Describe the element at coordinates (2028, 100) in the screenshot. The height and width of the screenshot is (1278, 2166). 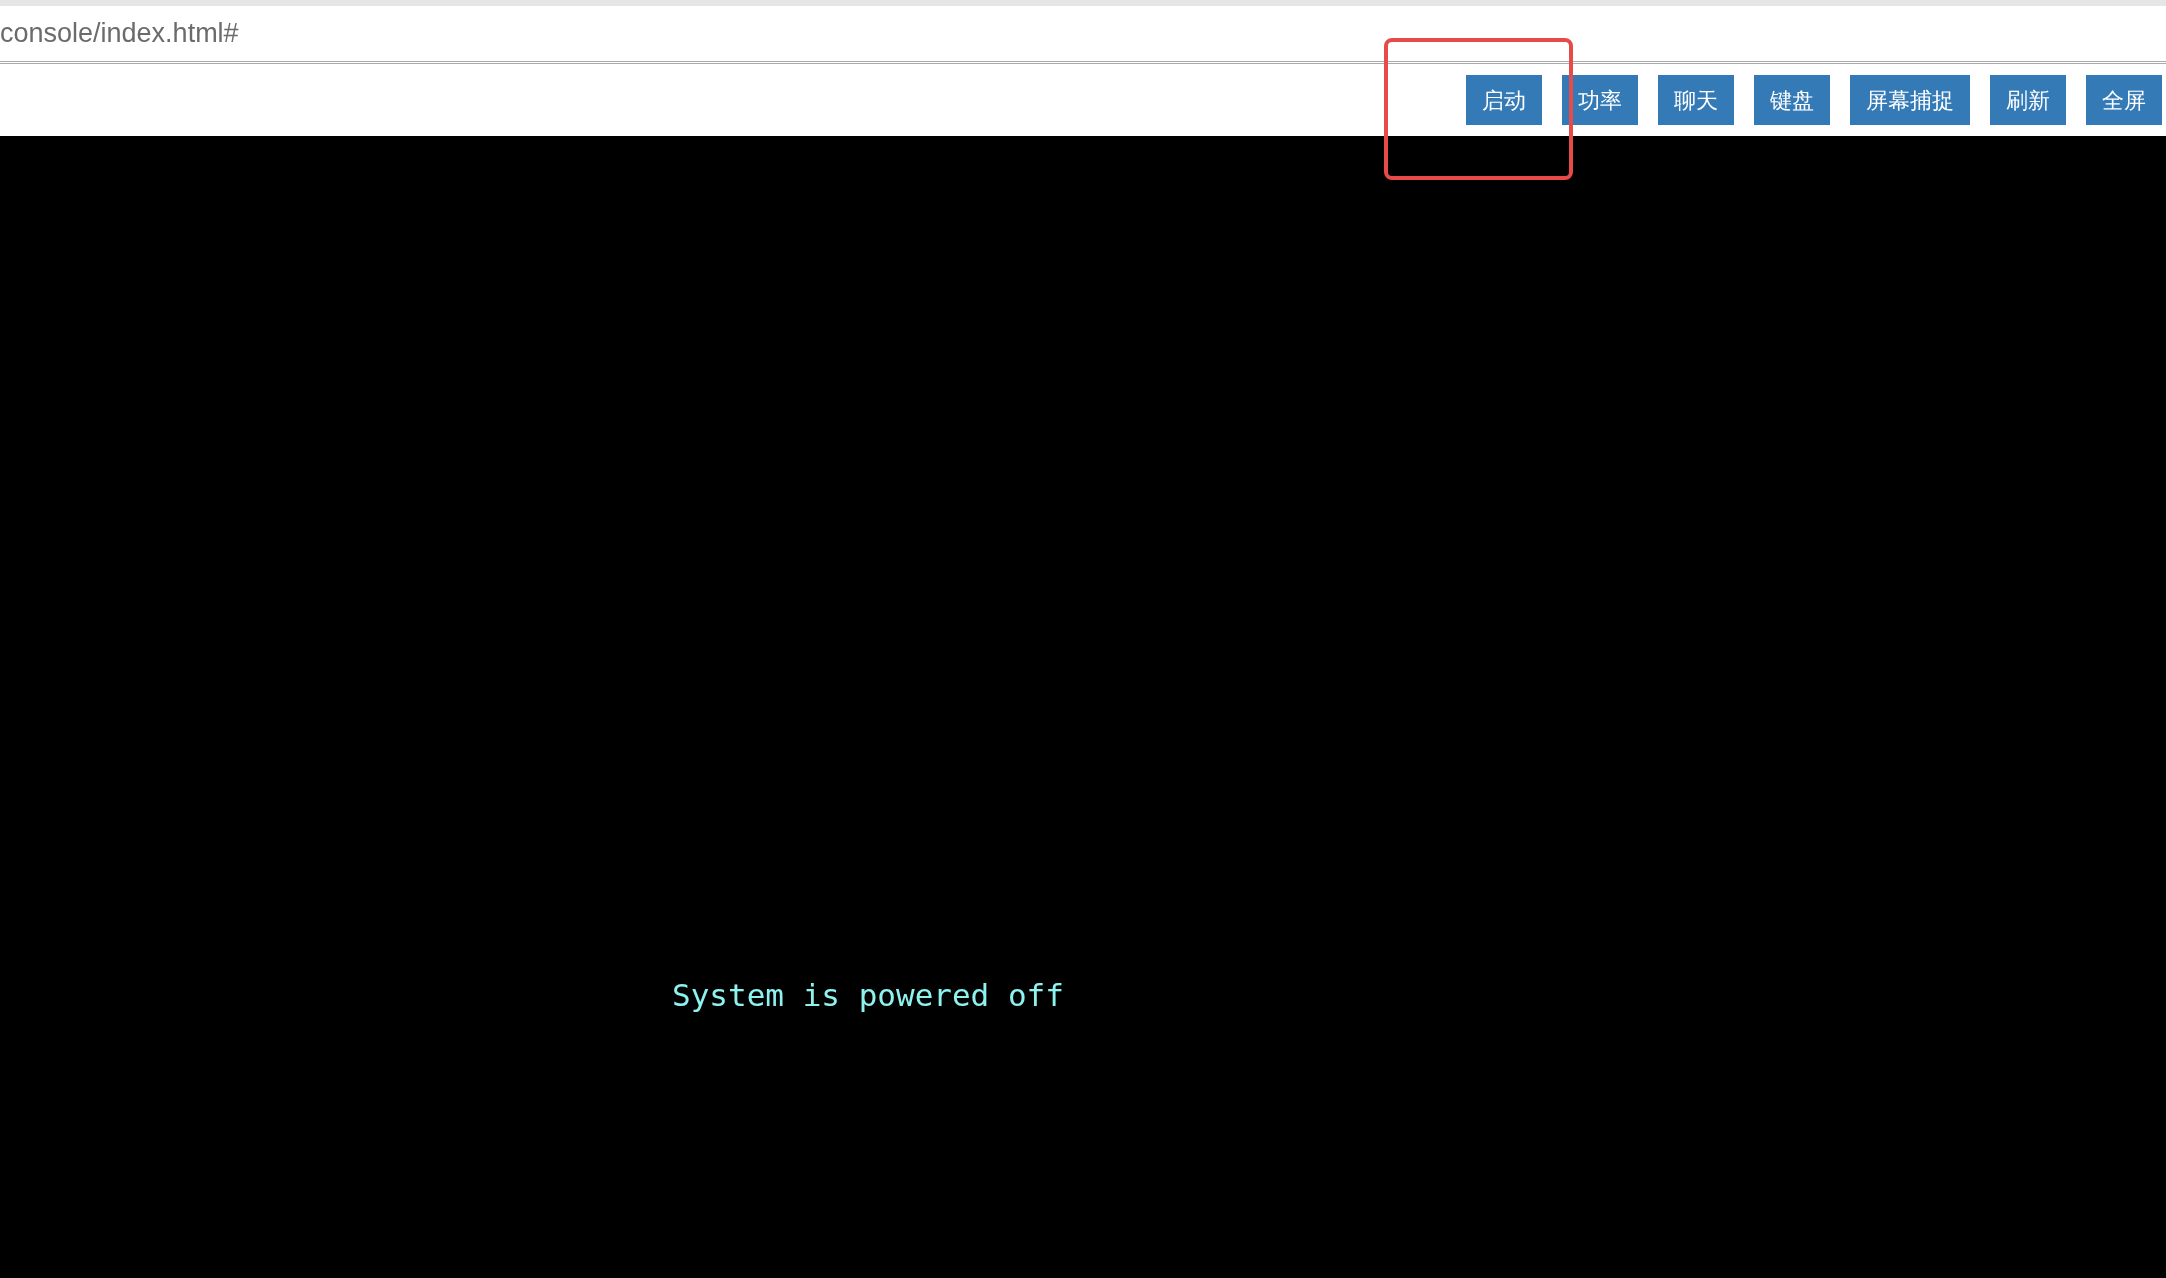
I see `toolbar-button: 刷新` at that location.